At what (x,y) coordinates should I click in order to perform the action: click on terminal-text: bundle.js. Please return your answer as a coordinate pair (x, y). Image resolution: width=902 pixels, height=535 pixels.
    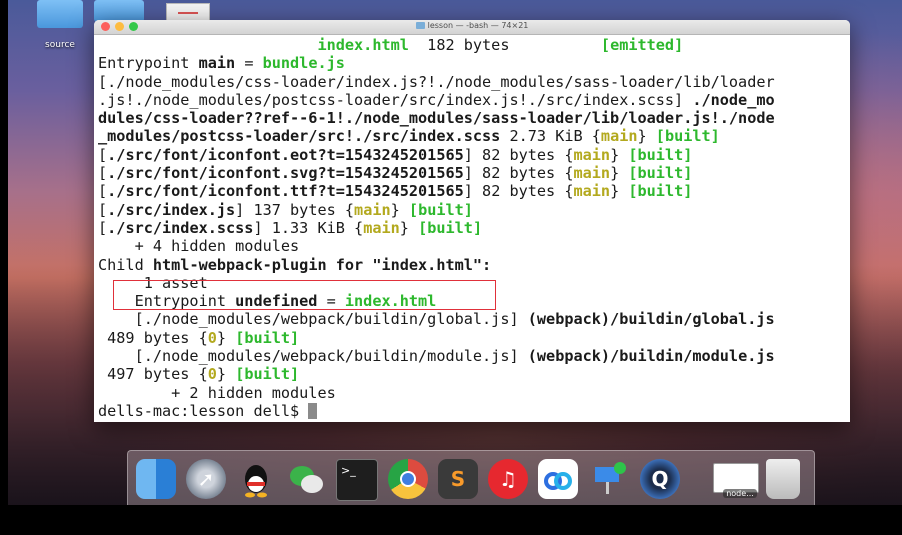
    Looking at the image, I should click on (303, 63).